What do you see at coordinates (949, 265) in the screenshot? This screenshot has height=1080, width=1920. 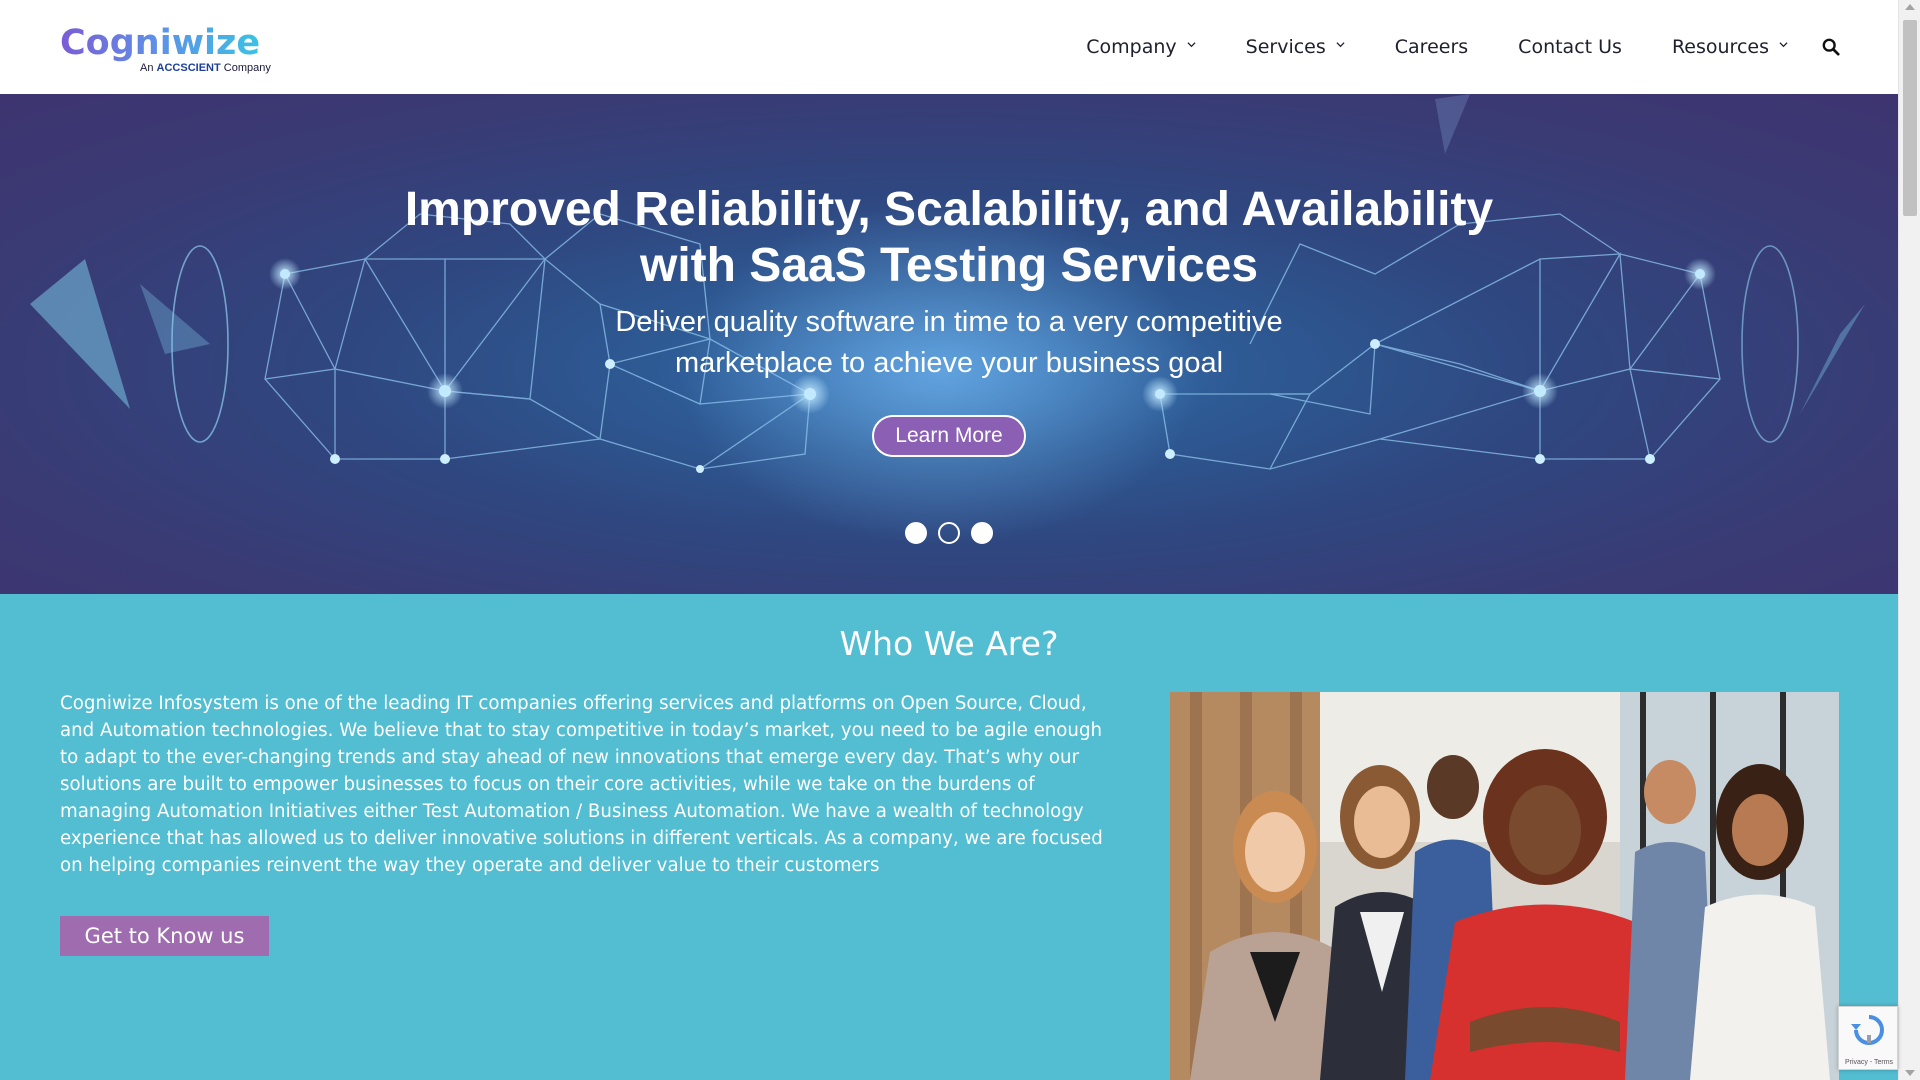 I see `hero-title-line2: with SaaS Testing Services` at bounding box center [949, 265].